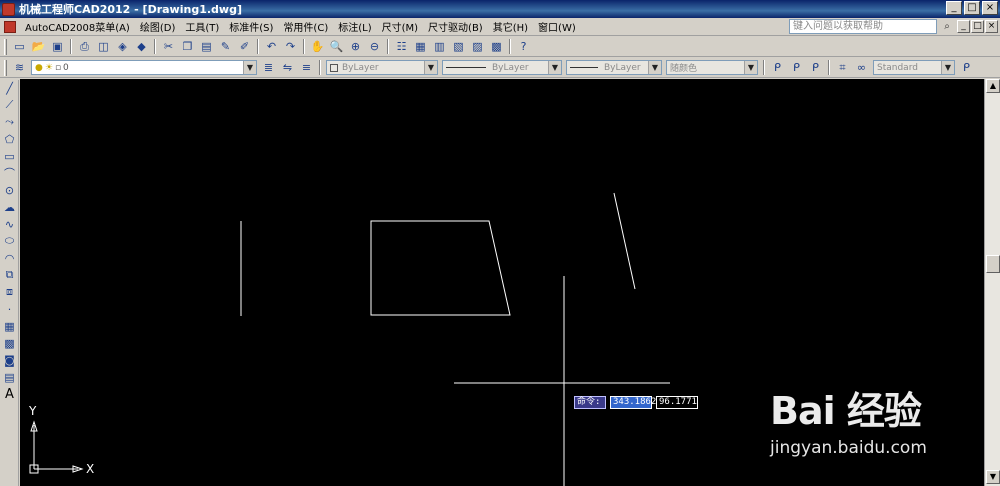 Image resolution: width=1000 pixels, height=486 pixels. Describe the element at coordinates (455, 26) in the screenshot. I see `menu-size-drive: 尺寸驱动(B)` at that location.